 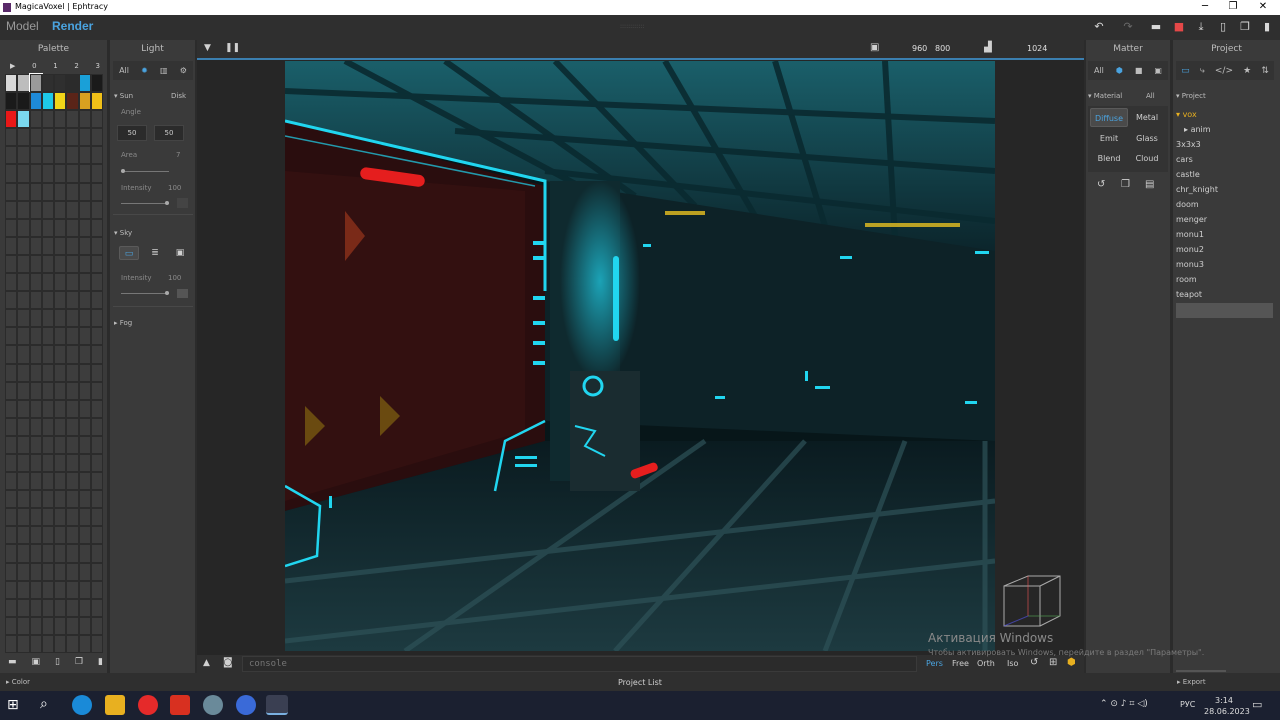 I want to click on resolution-height: 800, so click(x=942, y=48).